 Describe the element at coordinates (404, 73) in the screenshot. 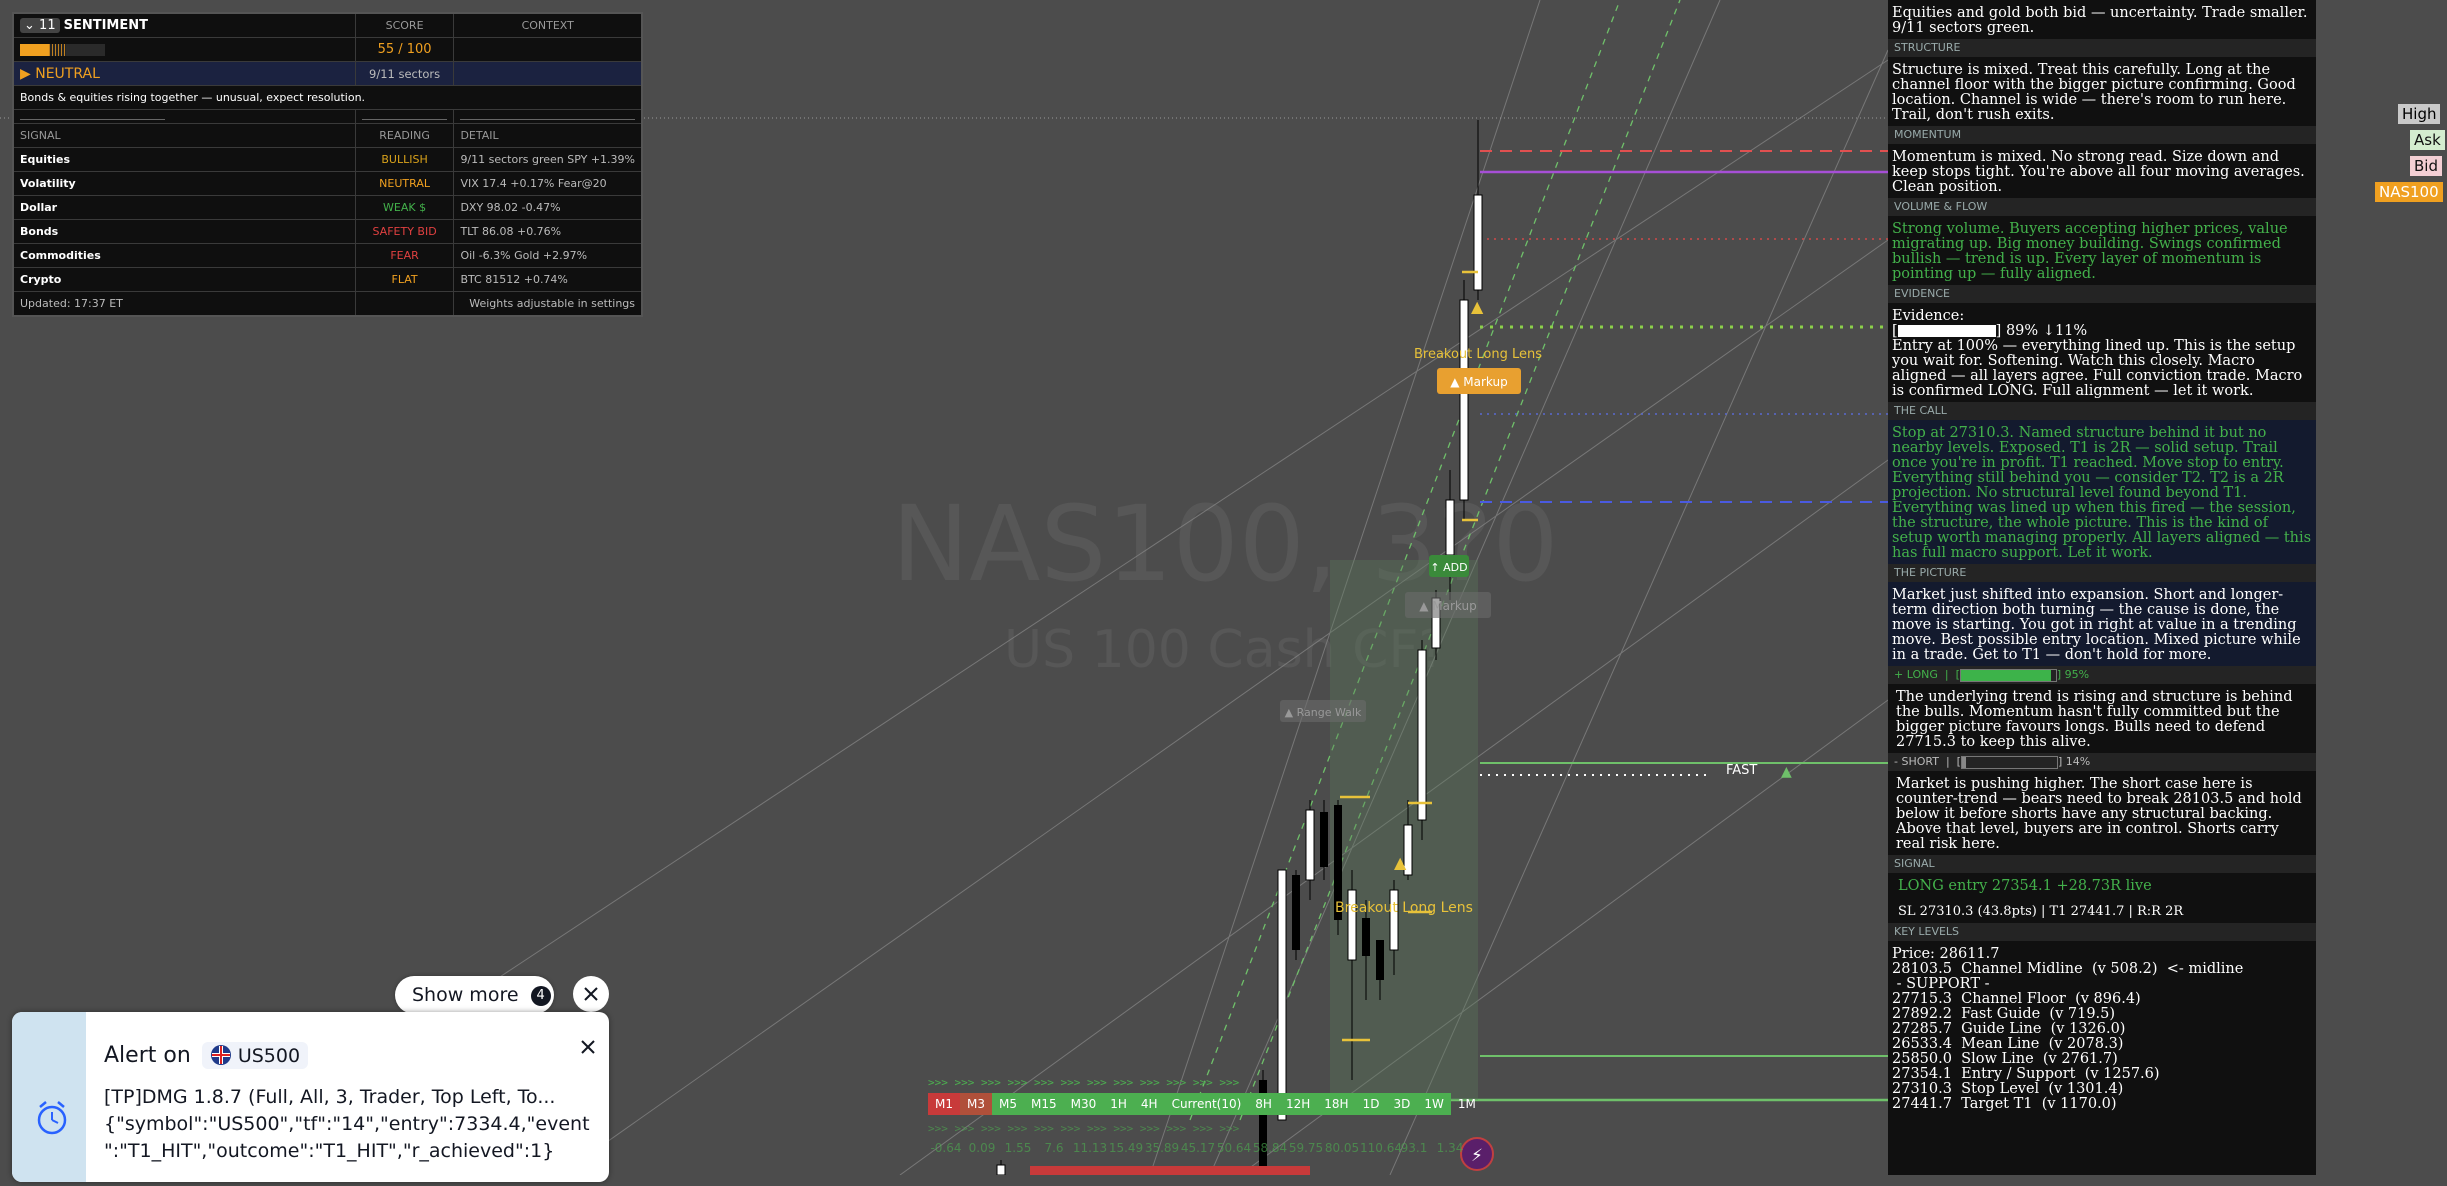

I see `sectors-count: 9/11 sectors` at that location.